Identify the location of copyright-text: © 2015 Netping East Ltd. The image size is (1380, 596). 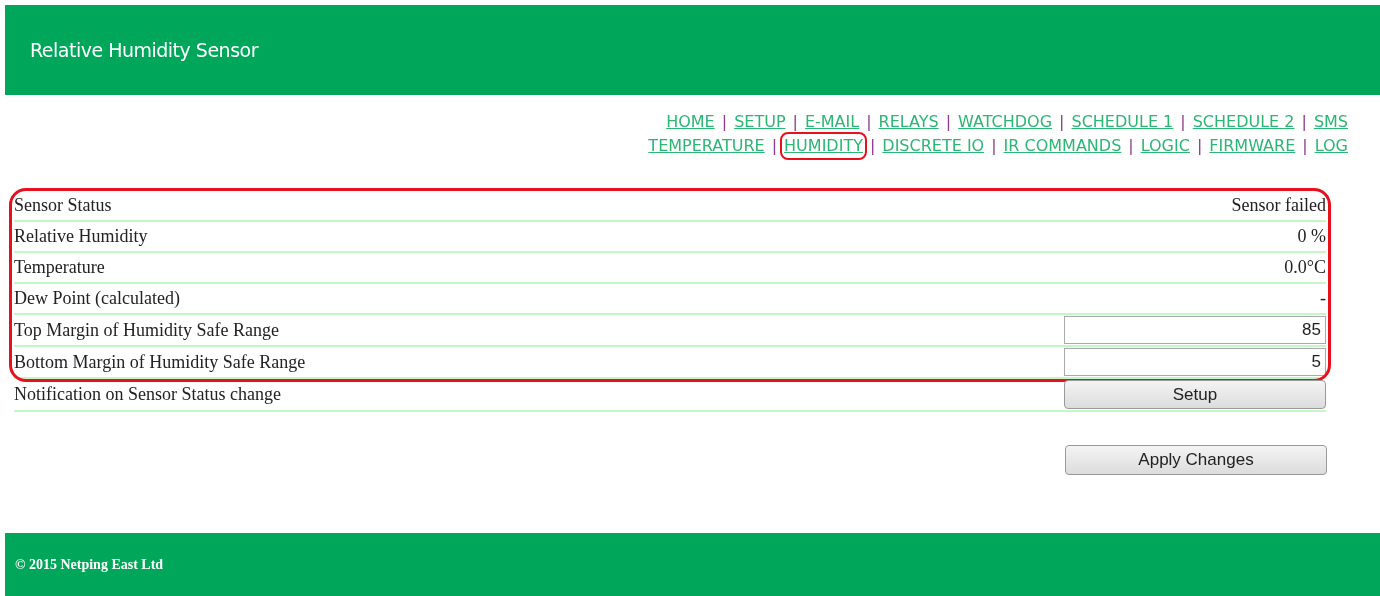
(89, 565).